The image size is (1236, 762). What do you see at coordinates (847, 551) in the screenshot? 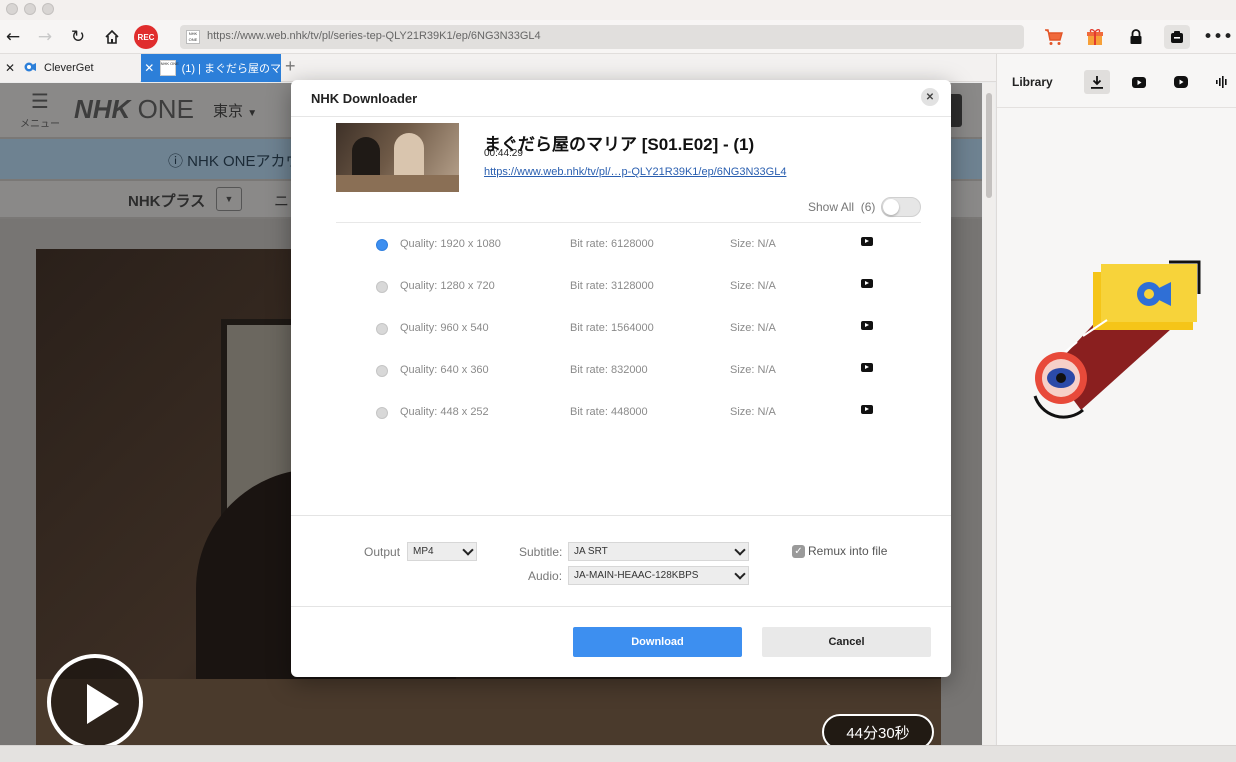
I see `remux-label: Remux into file` at bounding box center [847, 551].